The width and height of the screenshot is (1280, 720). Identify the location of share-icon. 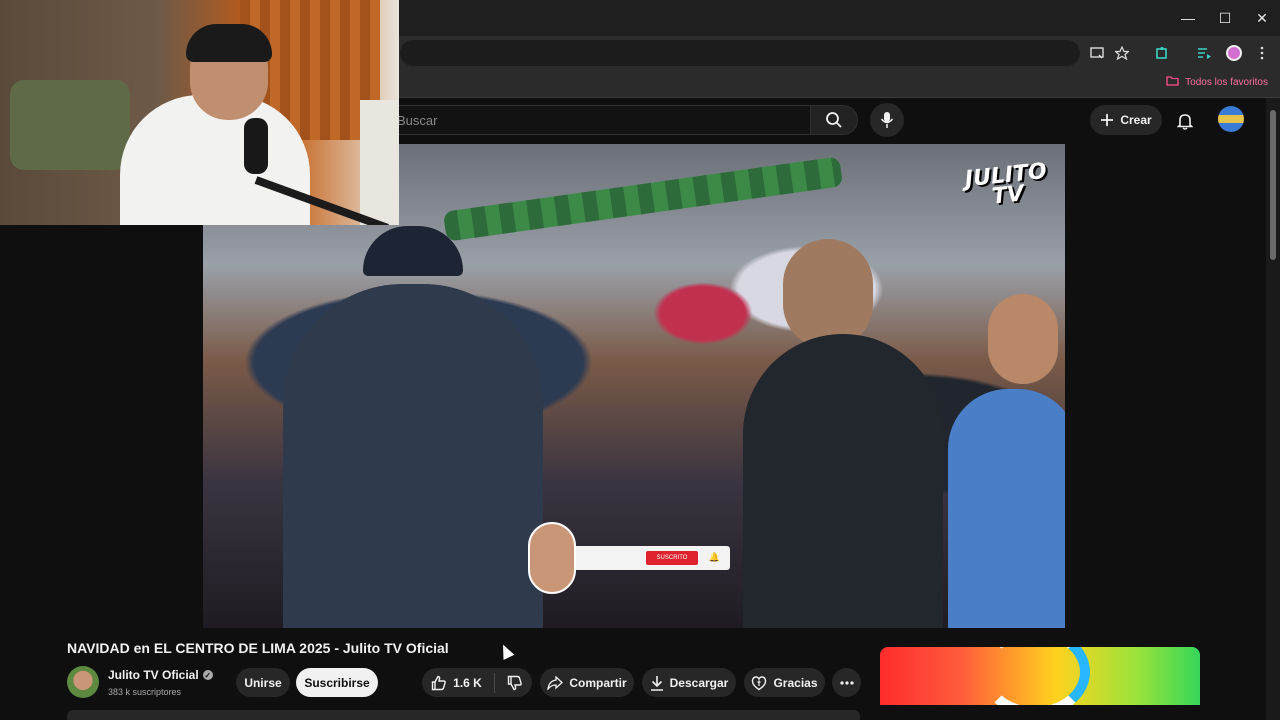
(555, 682).